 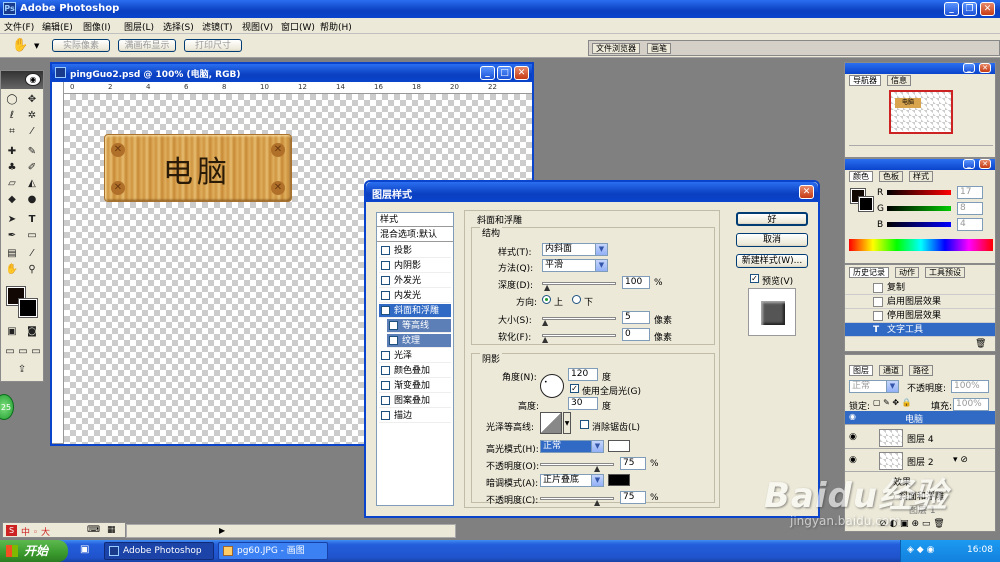 I want to click on tab-channels: 通道, so click(x=891, y=370).